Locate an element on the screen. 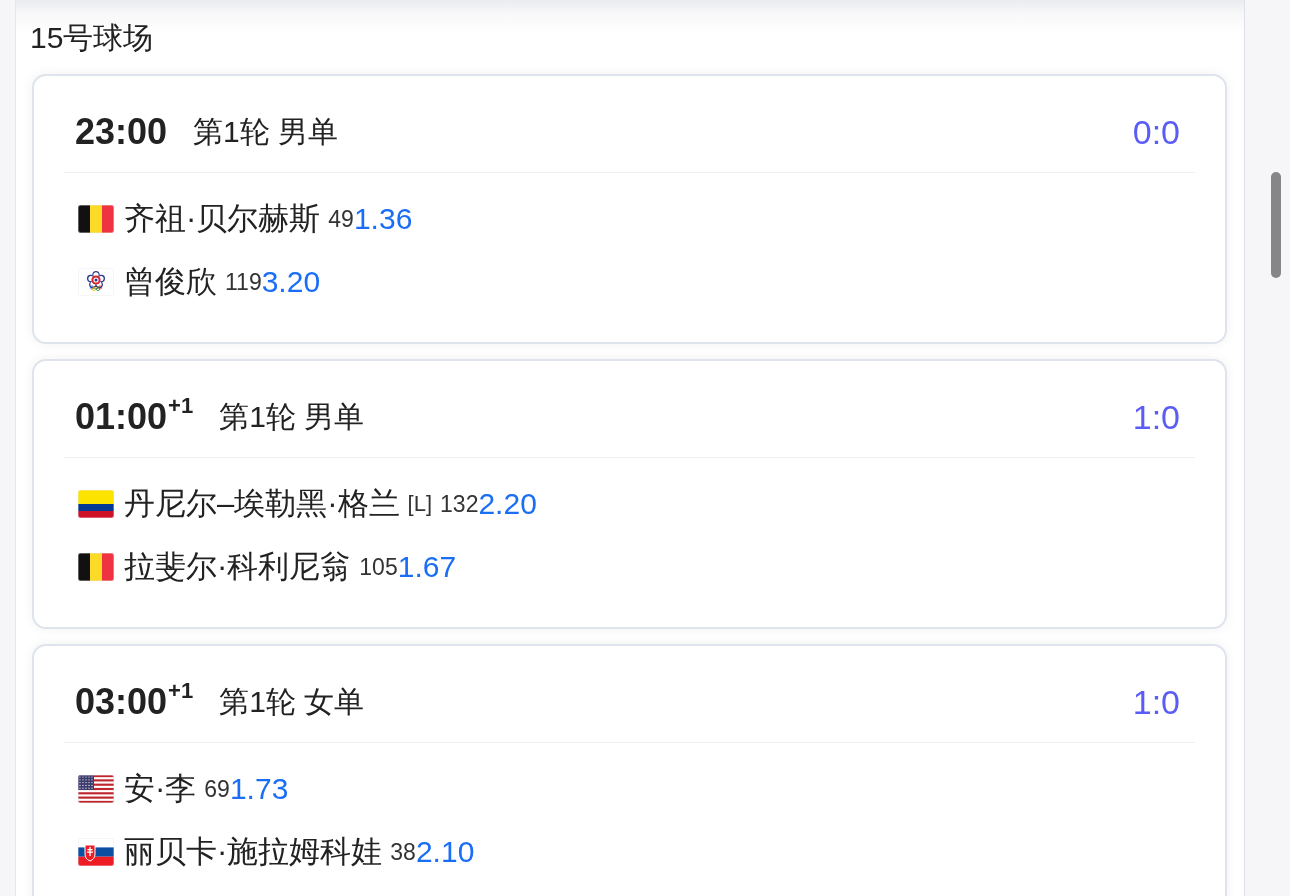 The height and width of the screenshot is (896, 1290). slovakia-flag-icon is located at coordinates (96, 852).